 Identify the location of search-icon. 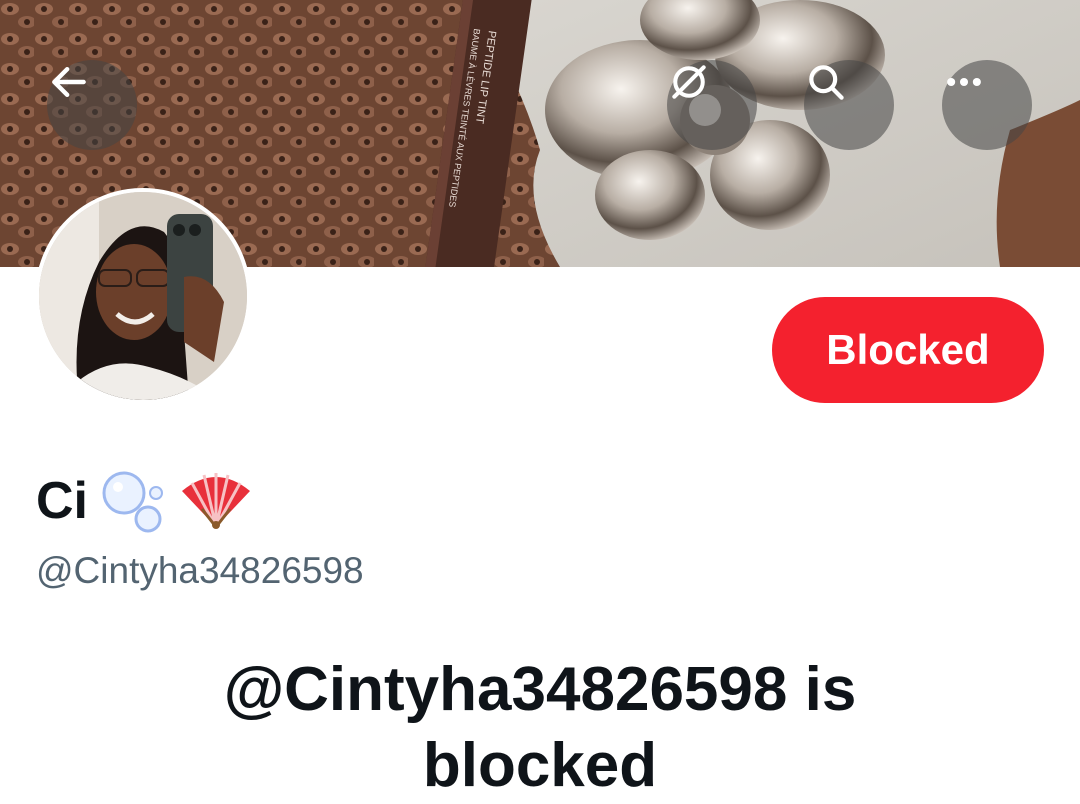
(826, 82).